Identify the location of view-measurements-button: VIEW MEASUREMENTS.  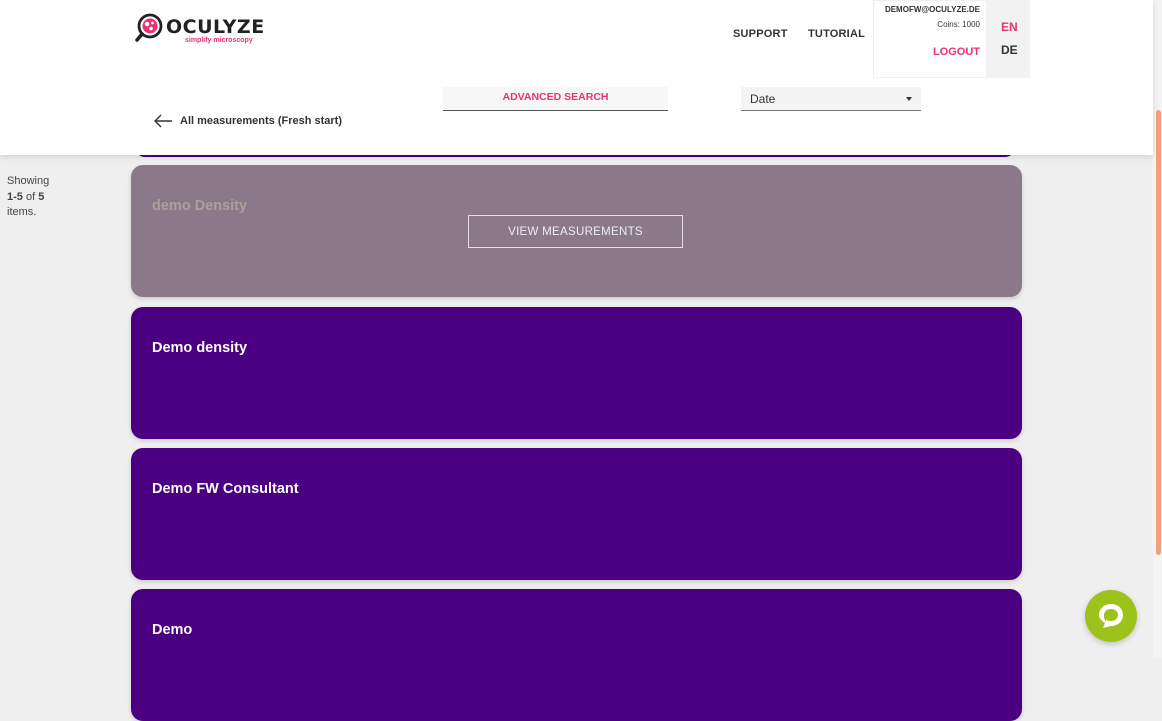
(575, 231).